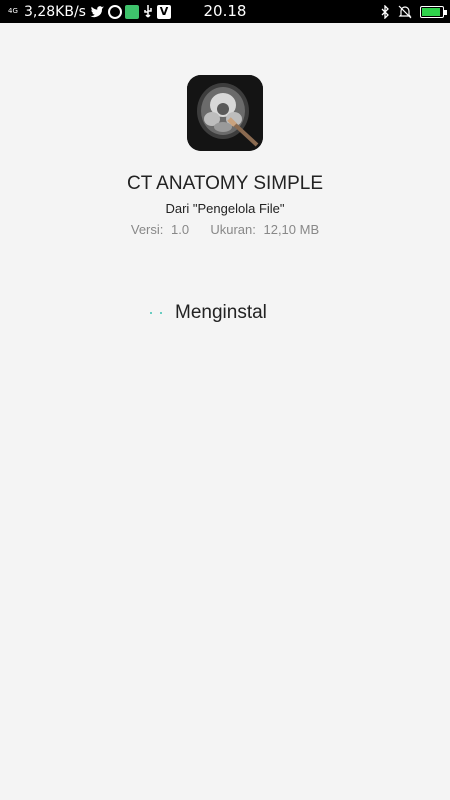  I want to click on version-value: 1.0, so click(180, 229).